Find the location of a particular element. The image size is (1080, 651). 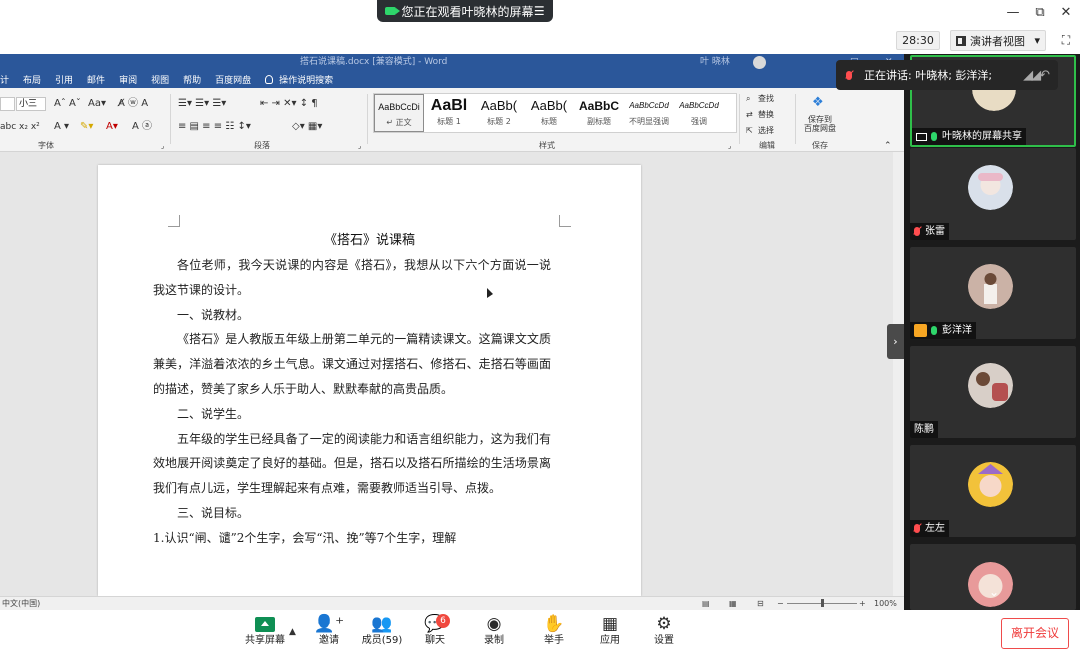

raise-hand-button: ✋ 举手 is located at coordinates (554, 632).